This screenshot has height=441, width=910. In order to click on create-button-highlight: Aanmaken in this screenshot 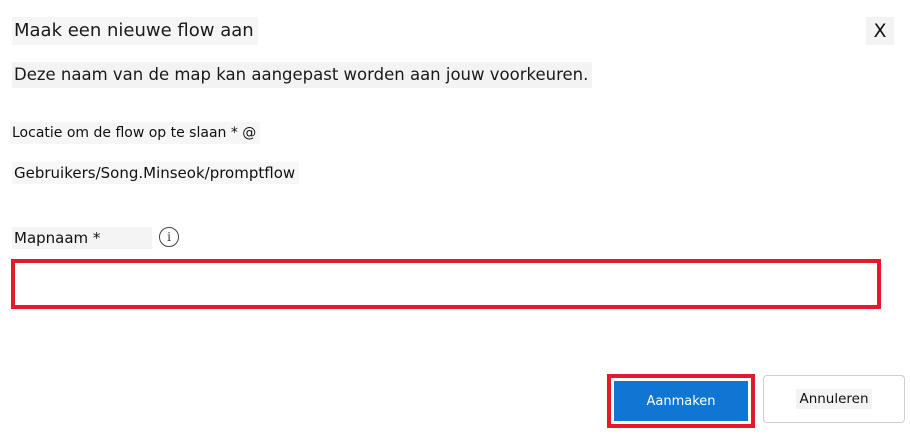, I will do `click(681, 401)`.